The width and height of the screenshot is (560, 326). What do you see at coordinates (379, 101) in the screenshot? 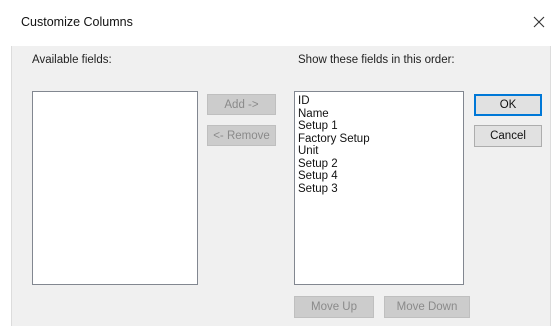
I see `list-item: ID` at bounding box center [379, 101].